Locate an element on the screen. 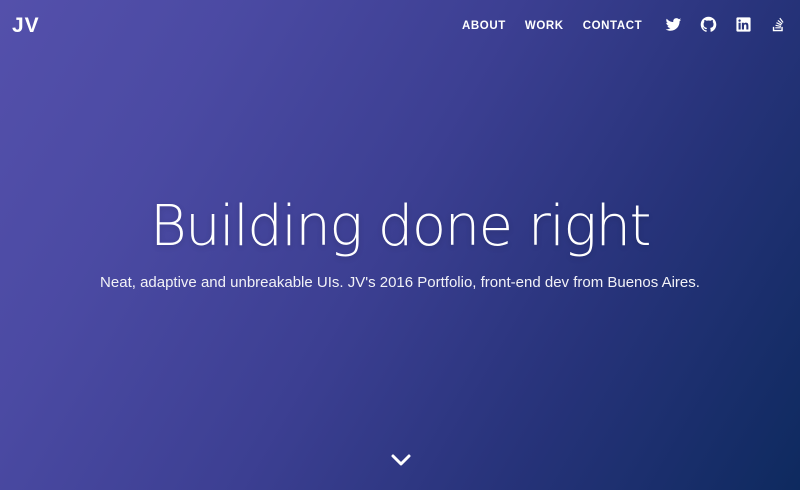 Image resolution: width=800 pixels, height=490 pixels. main-nav: ABOUT WORK CONTACT is located at coordinates (561, 26).